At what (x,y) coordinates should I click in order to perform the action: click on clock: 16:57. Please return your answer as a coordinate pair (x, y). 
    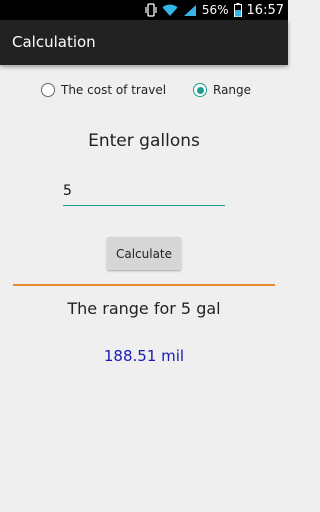
    Looking at the image, I should click on (265, 10).